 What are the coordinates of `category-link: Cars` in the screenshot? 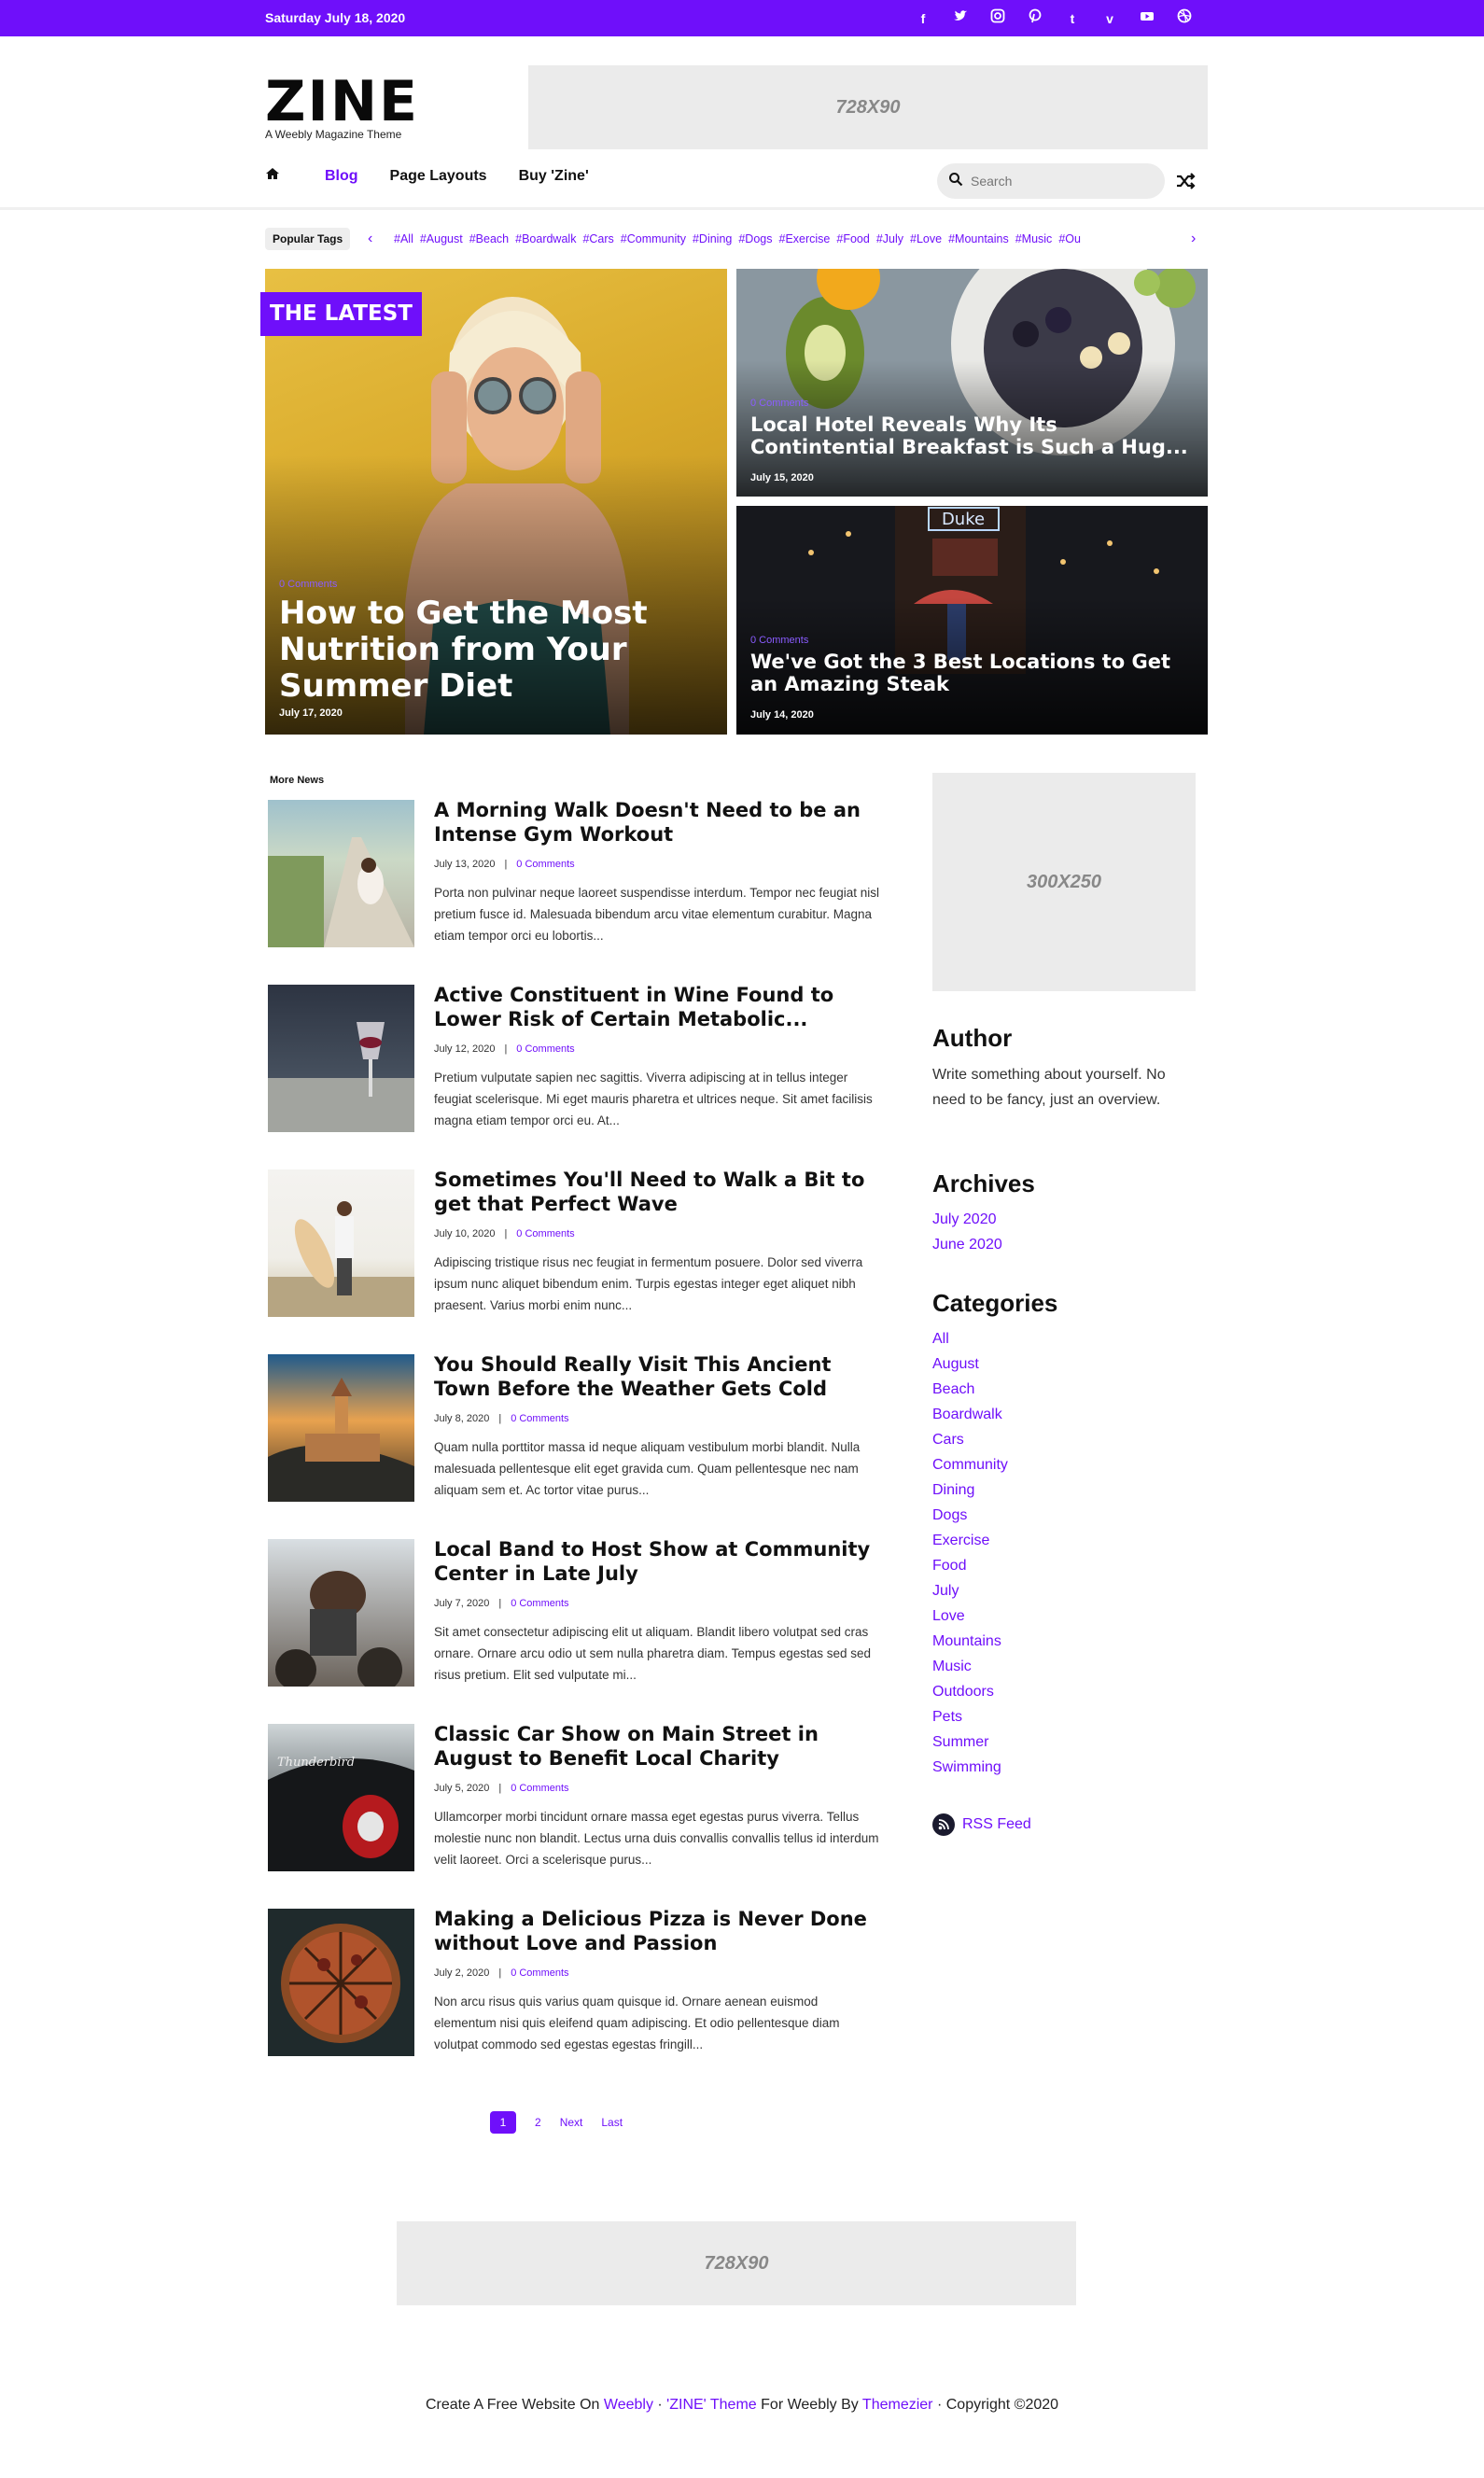 It's located at (970, 1439).